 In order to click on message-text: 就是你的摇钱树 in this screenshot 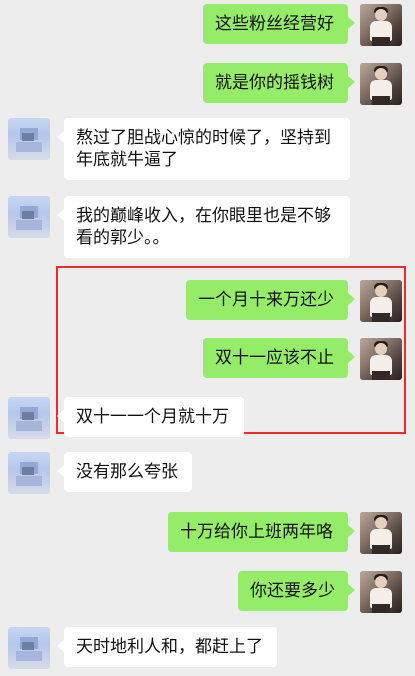, I will do `click(274, 83)`.